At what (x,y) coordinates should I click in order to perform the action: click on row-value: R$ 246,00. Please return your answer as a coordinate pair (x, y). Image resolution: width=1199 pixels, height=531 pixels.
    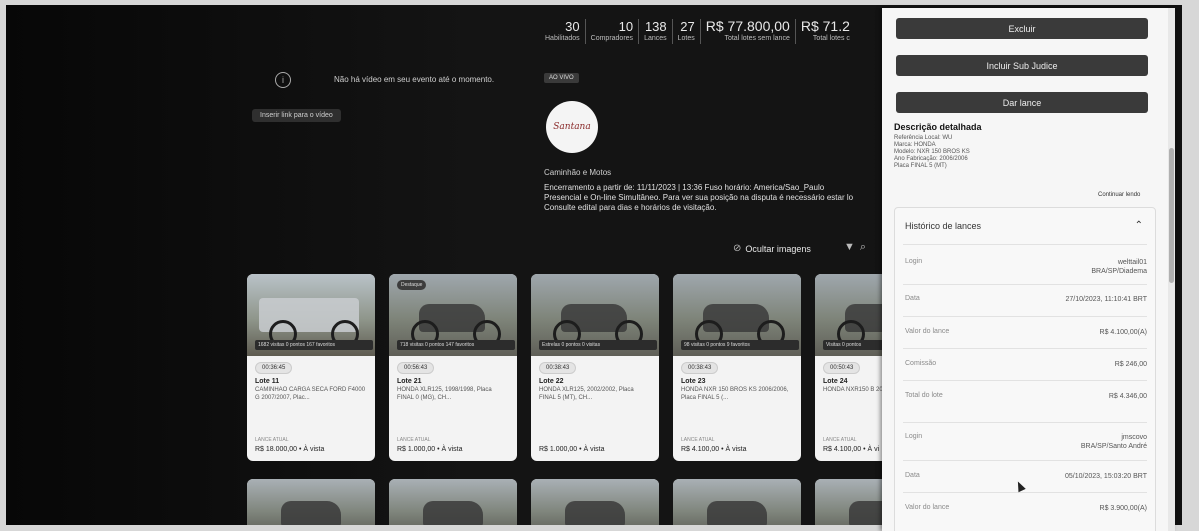
    Looking at the image, I should click on (1130, 364).